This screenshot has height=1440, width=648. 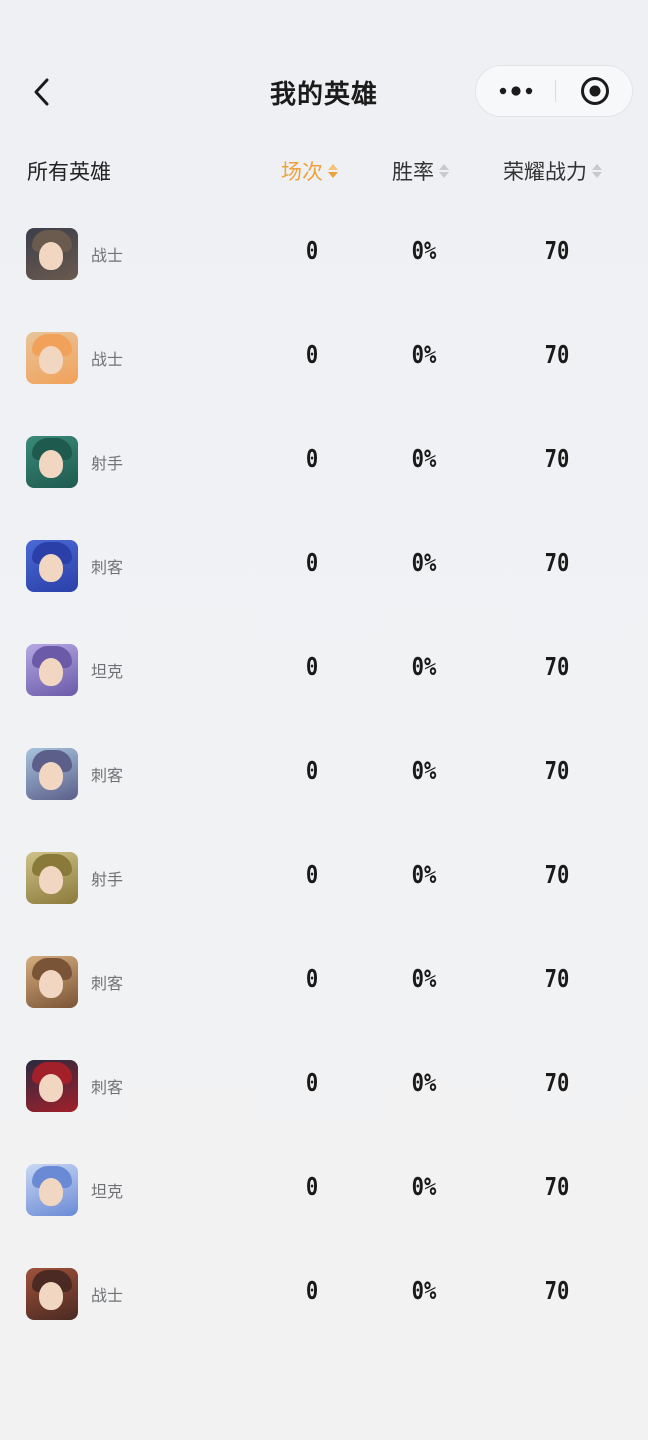 What do you see at coordinates (302, 172) in the screenshot?
I see `games-column-label: 场次` at bounding box center [302, 172].